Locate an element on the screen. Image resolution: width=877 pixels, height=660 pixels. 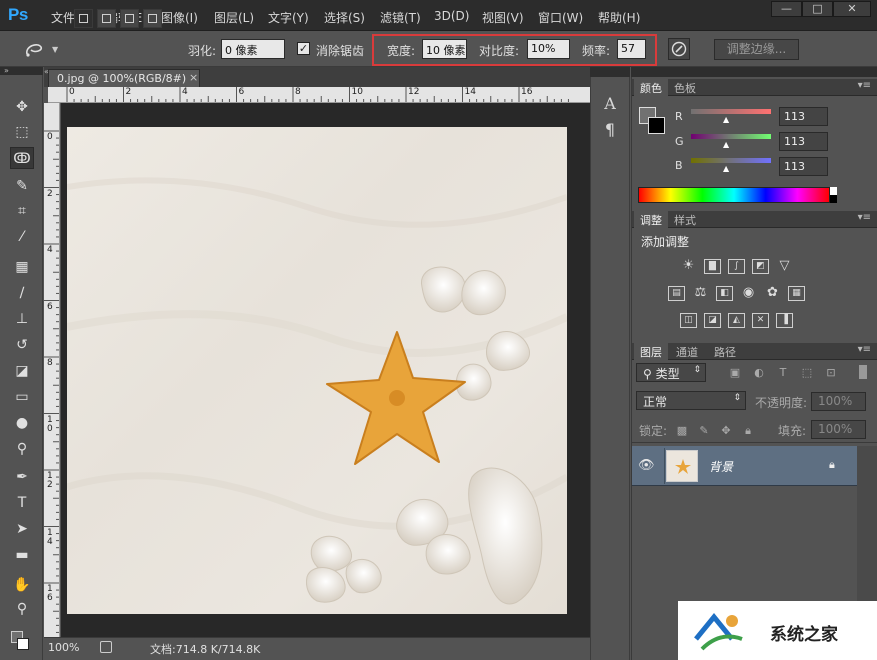
blue-slider is located at coordinates (731, 160).